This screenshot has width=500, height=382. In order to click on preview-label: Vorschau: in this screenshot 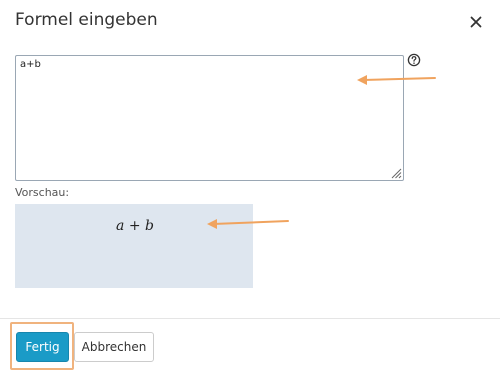, I will do `click(42, 192)`.